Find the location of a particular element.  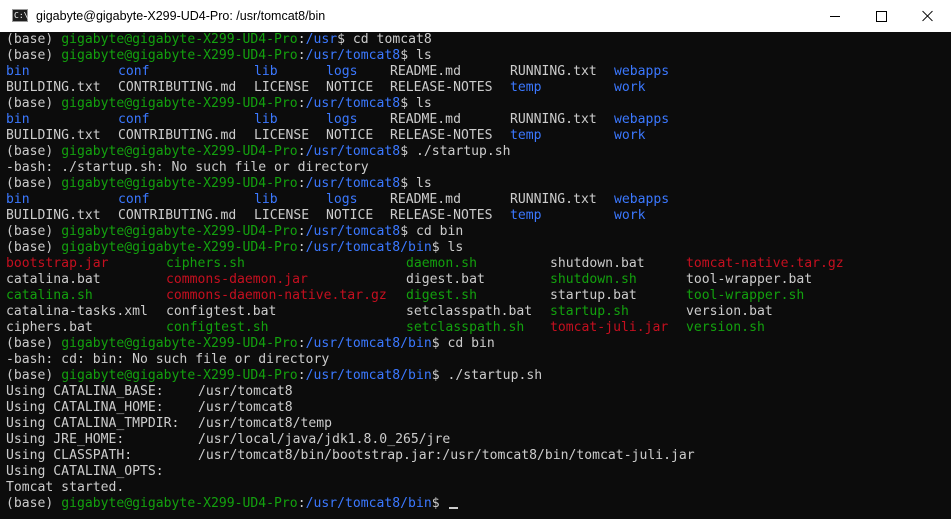

ls-entry: digest.sh is located at coordinates (441, 295).